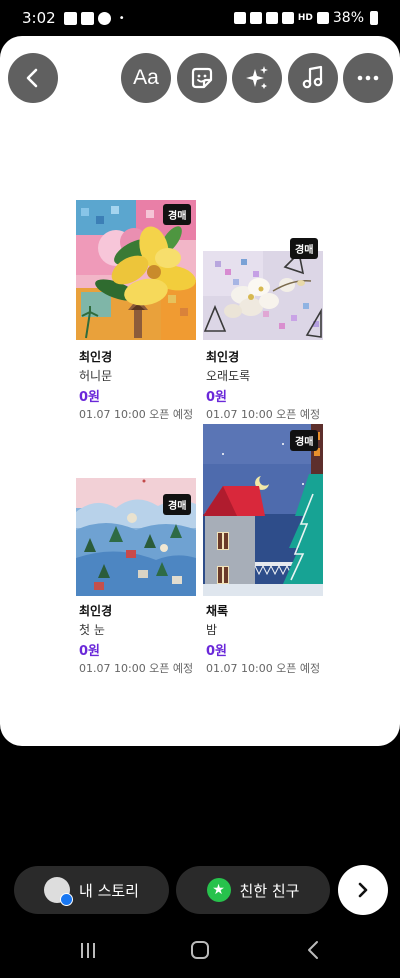  I want to click on artwork-title: 밤, so click(212, 630).